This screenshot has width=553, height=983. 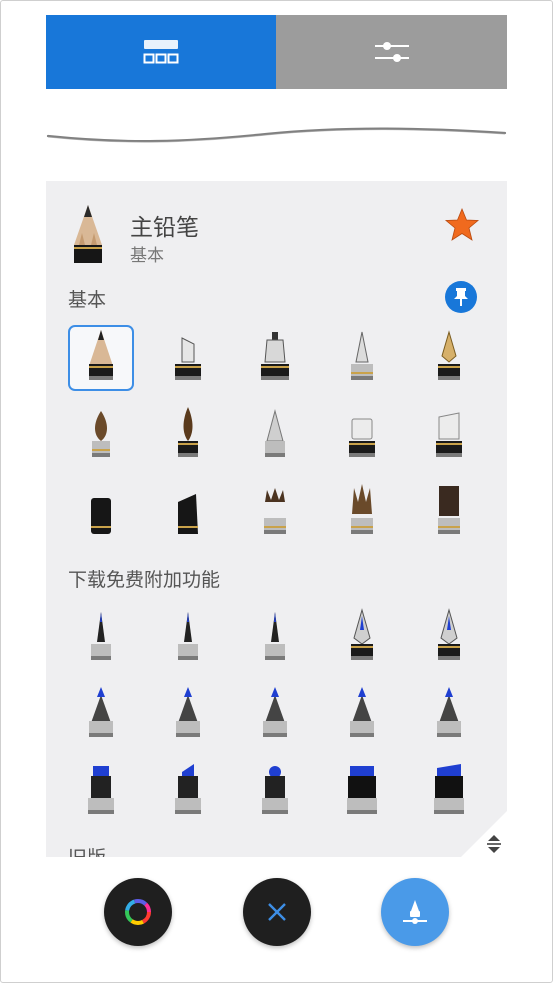 I want to click on brush-tile-flat-bristle-brush, so click(x=275, y=512).